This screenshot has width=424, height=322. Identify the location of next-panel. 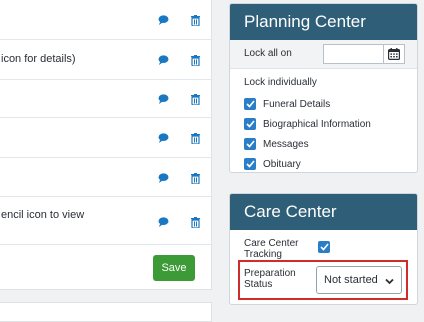
(106, 312).